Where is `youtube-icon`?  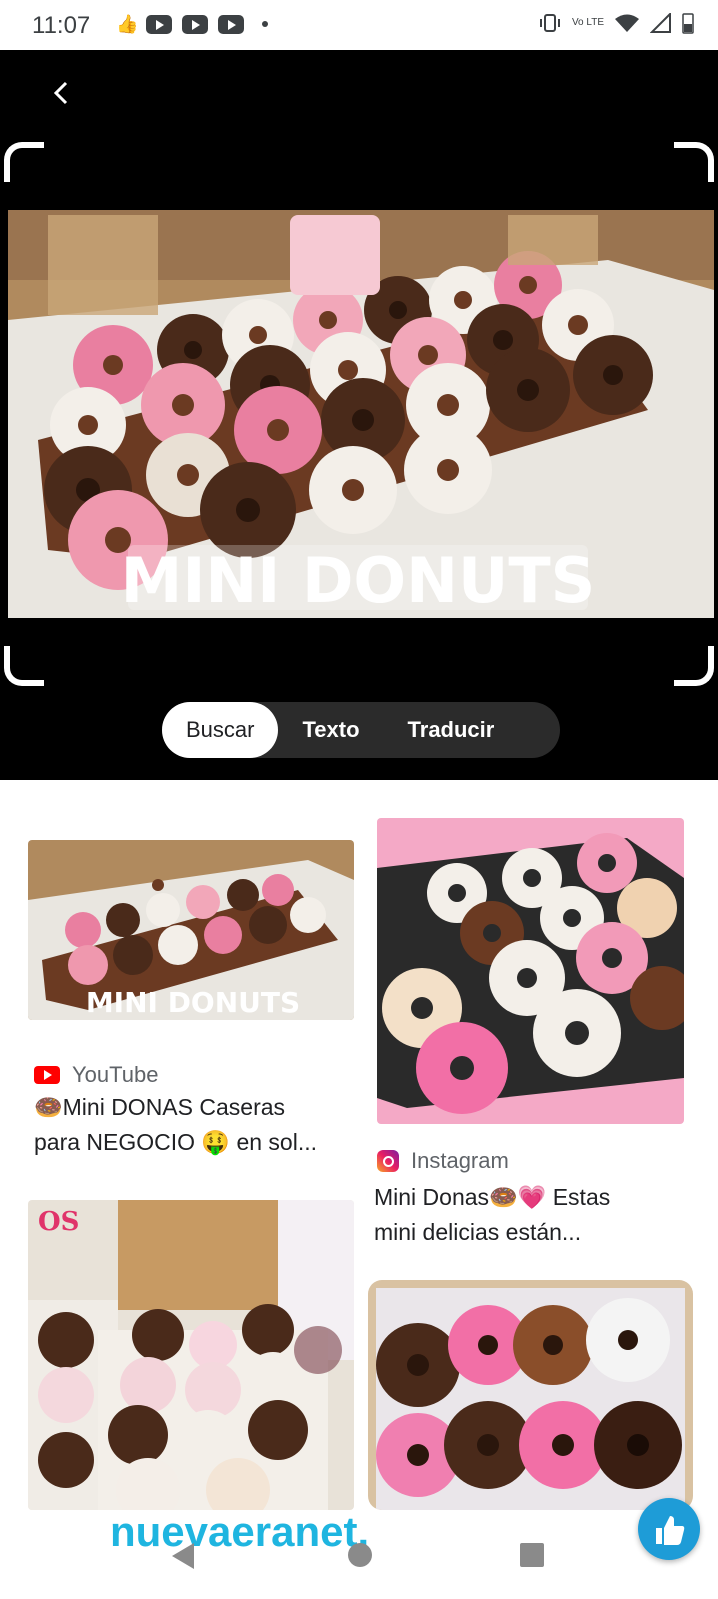 youtube-icon is located at coordinates (47, 1075).